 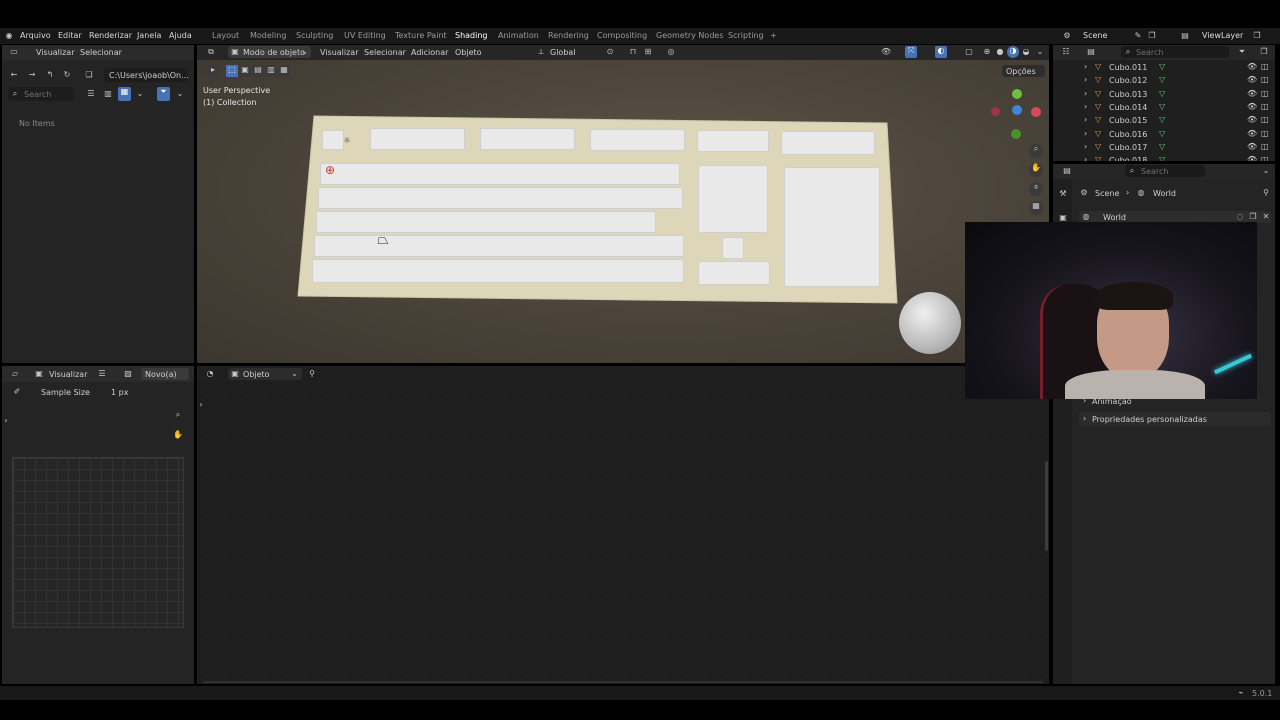 I want to click on tab-uv-editing: UV Editing, so click(x=365, y=35).